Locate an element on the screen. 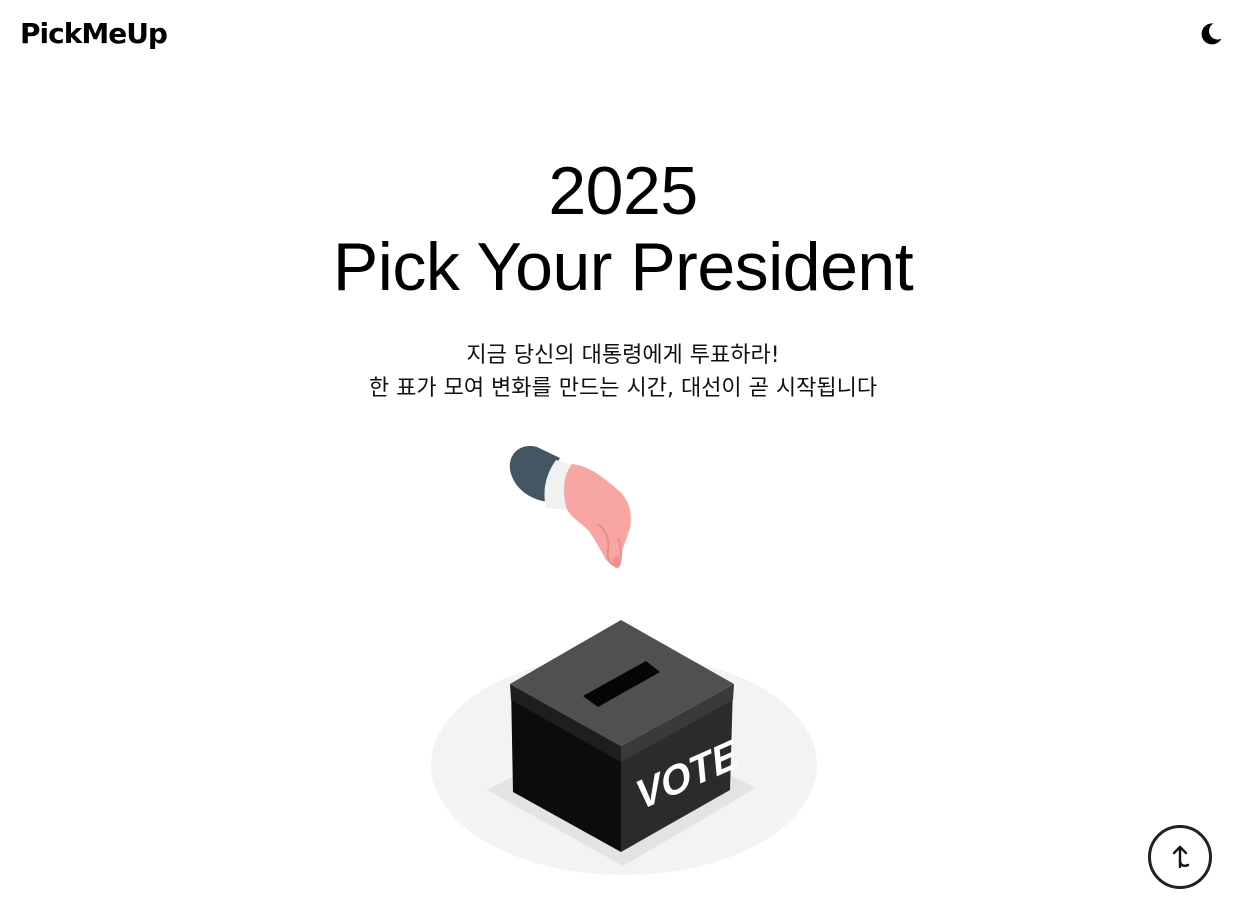 The width and height of the screenshot is (1246, 910). hero-subtitle-line1: 지금 당신의 대통령에게 투표하라! is located at coordinates (623, 355).